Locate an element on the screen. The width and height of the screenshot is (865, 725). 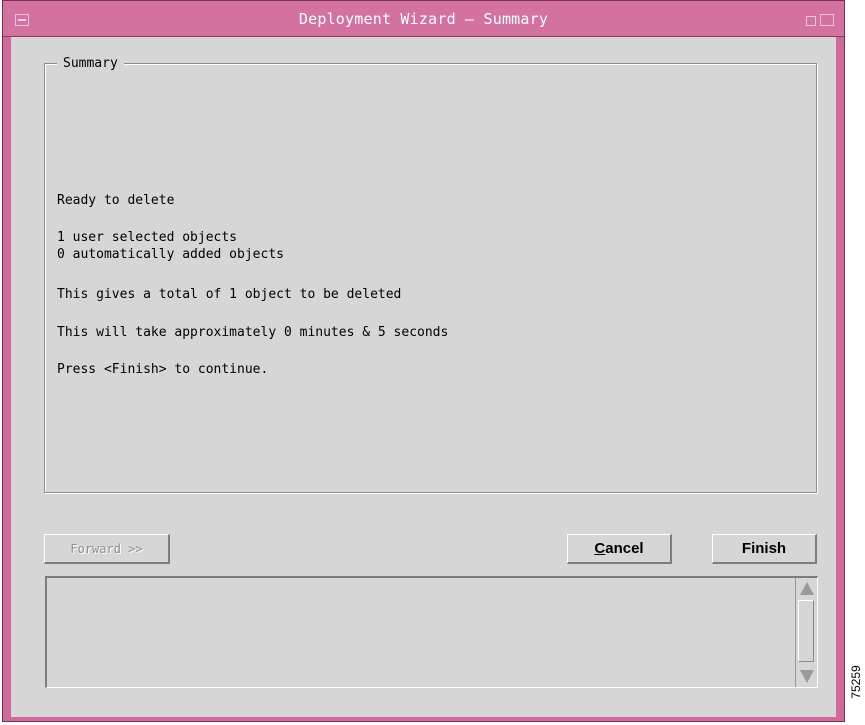
finish-button: Finish is located at coordinates (764, 549).